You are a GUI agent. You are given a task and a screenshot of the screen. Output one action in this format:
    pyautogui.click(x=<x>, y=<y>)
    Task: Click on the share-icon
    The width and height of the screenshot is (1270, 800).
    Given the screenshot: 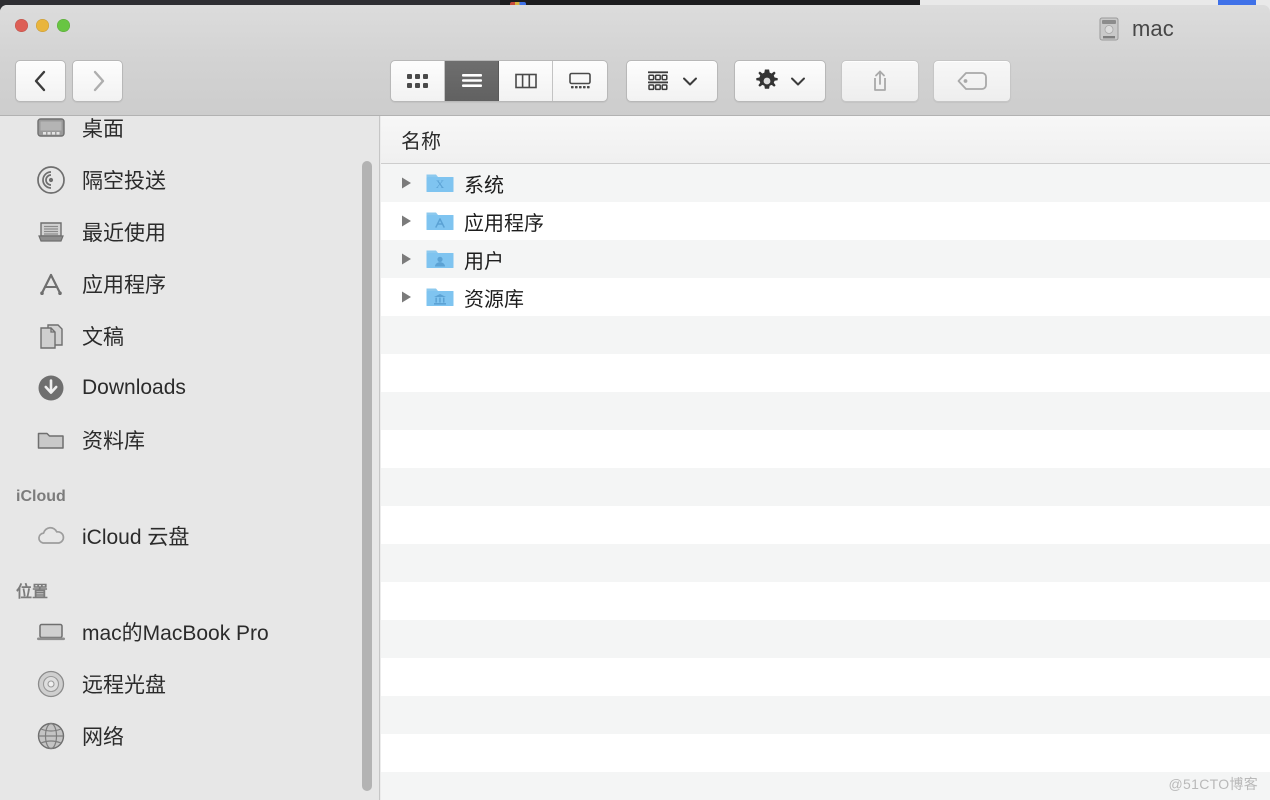 What is the action you would take?
    pyautogui.click(x=880, y=80)
    